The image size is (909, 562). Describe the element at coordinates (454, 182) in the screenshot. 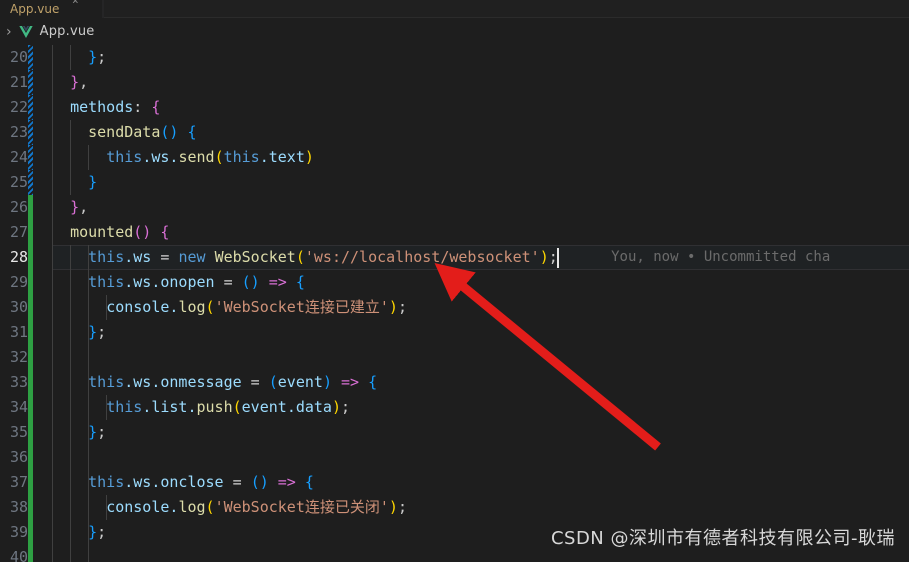

I see `code-line: 25 }` at that location.